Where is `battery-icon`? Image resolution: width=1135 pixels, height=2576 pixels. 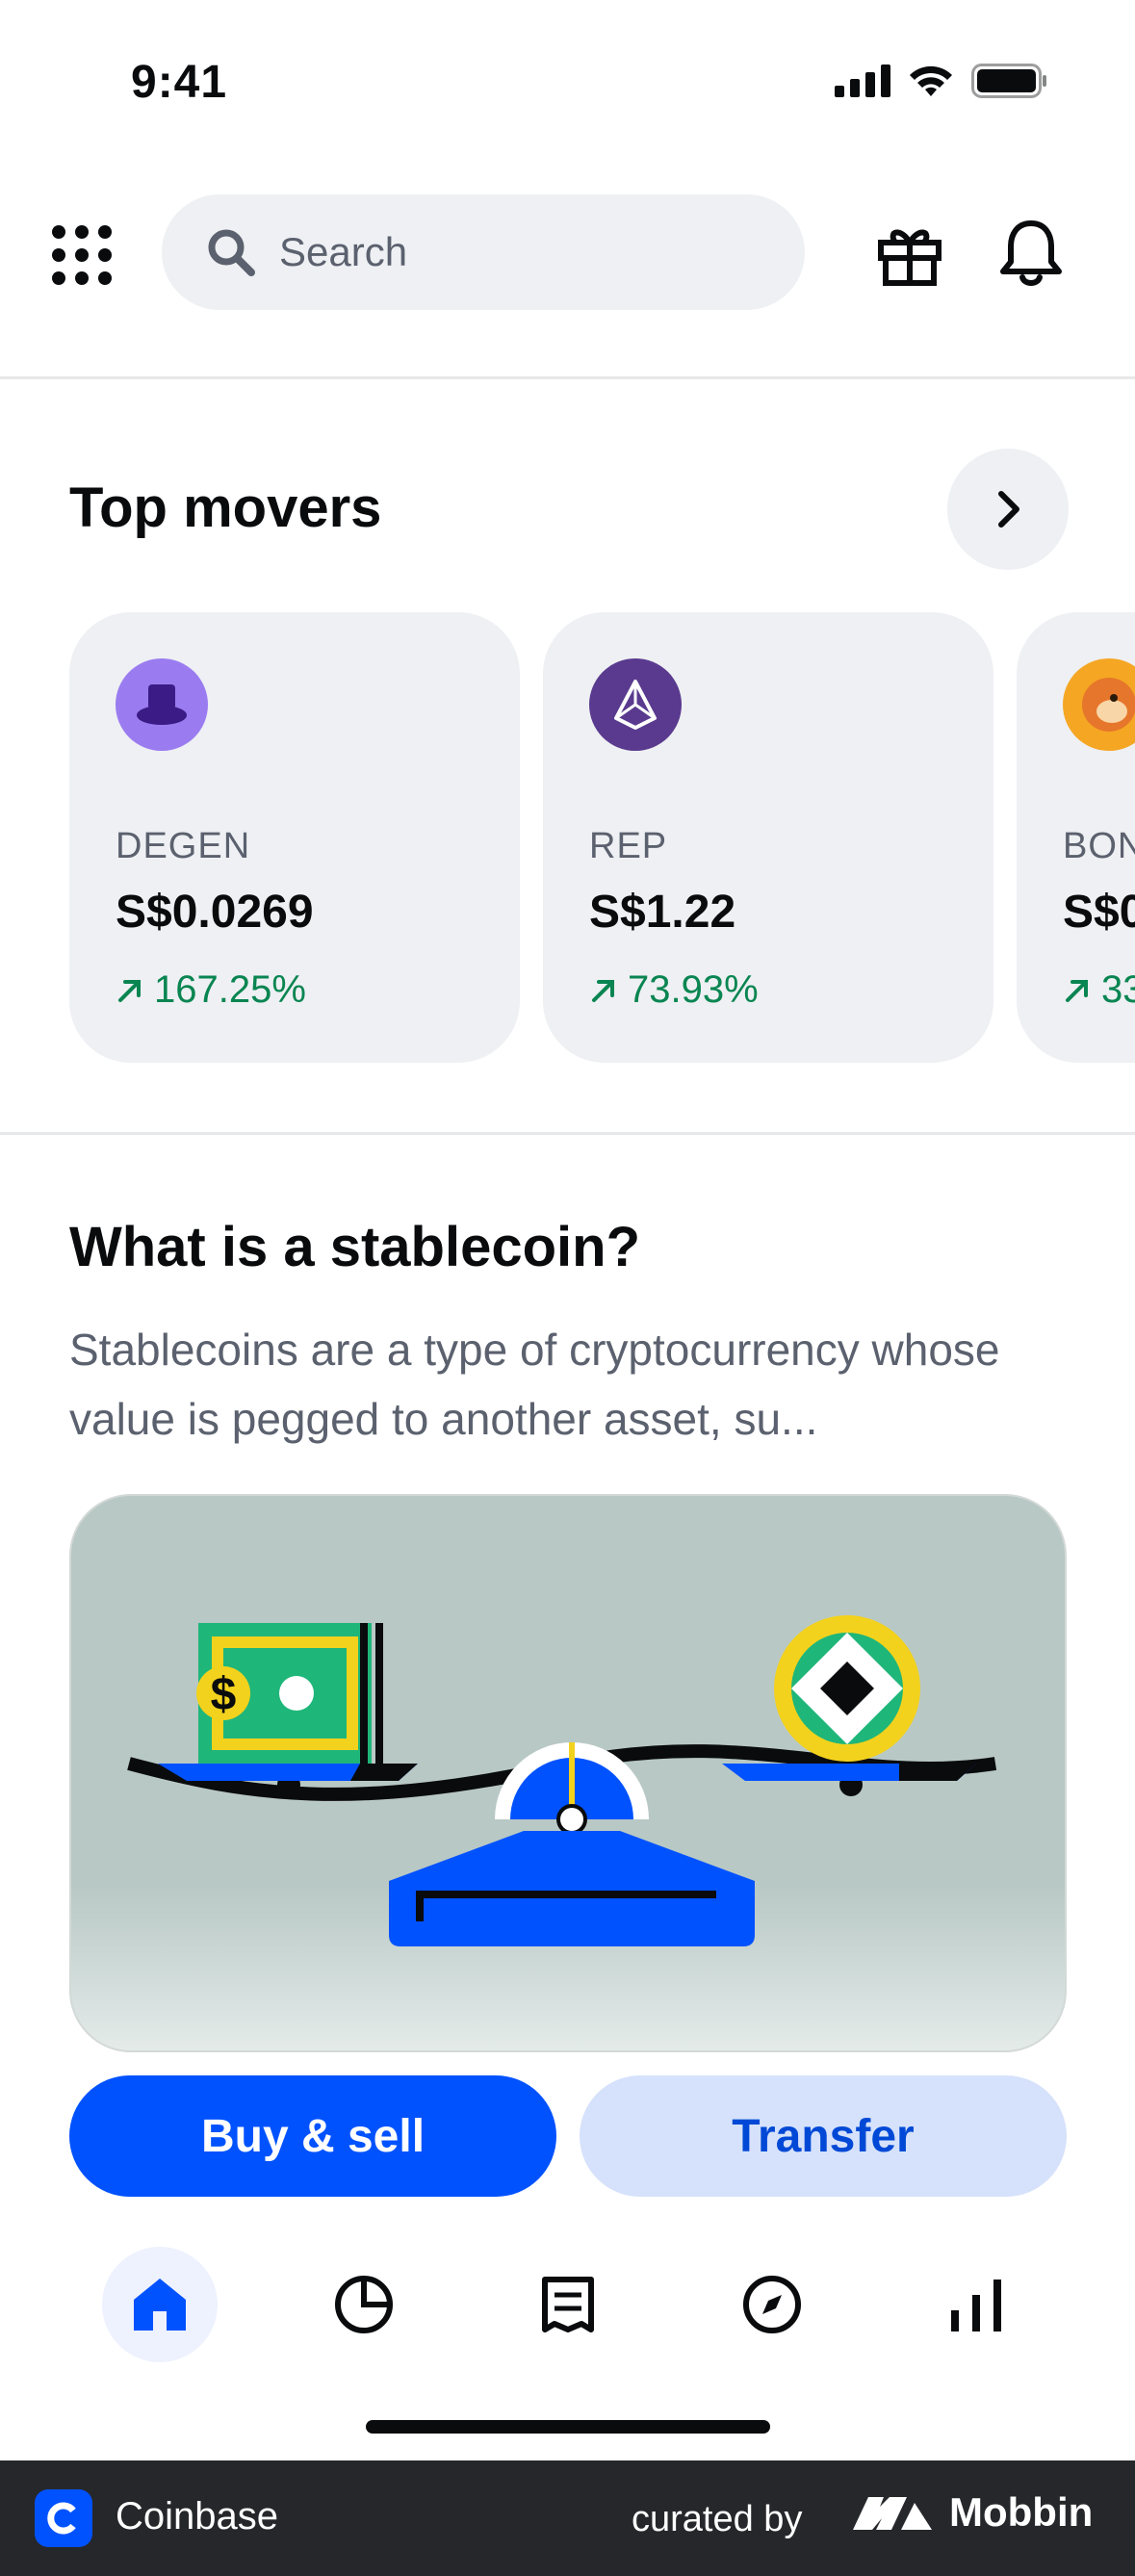
battery-icon is located at coordinates (1008, 81).